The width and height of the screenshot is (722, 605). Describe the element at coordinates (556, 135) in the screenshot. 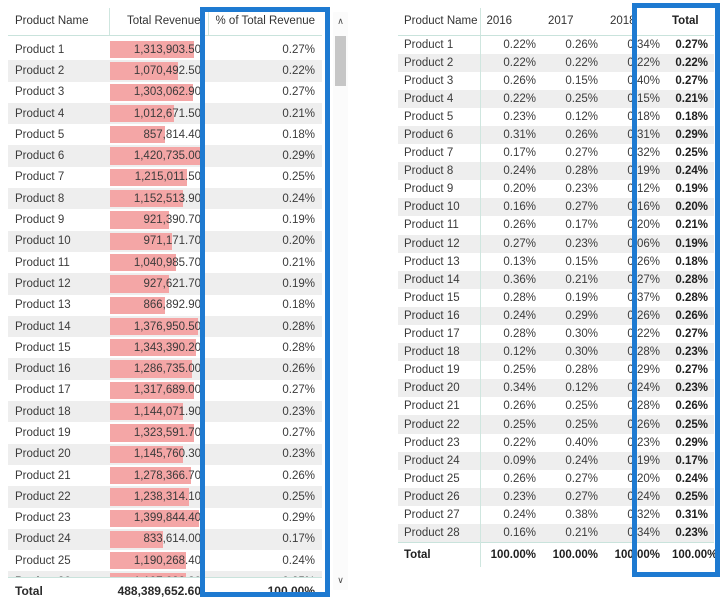

I see `table-row: Product 6 0.31% 0.26% 0.31% 0.29%` at that location.